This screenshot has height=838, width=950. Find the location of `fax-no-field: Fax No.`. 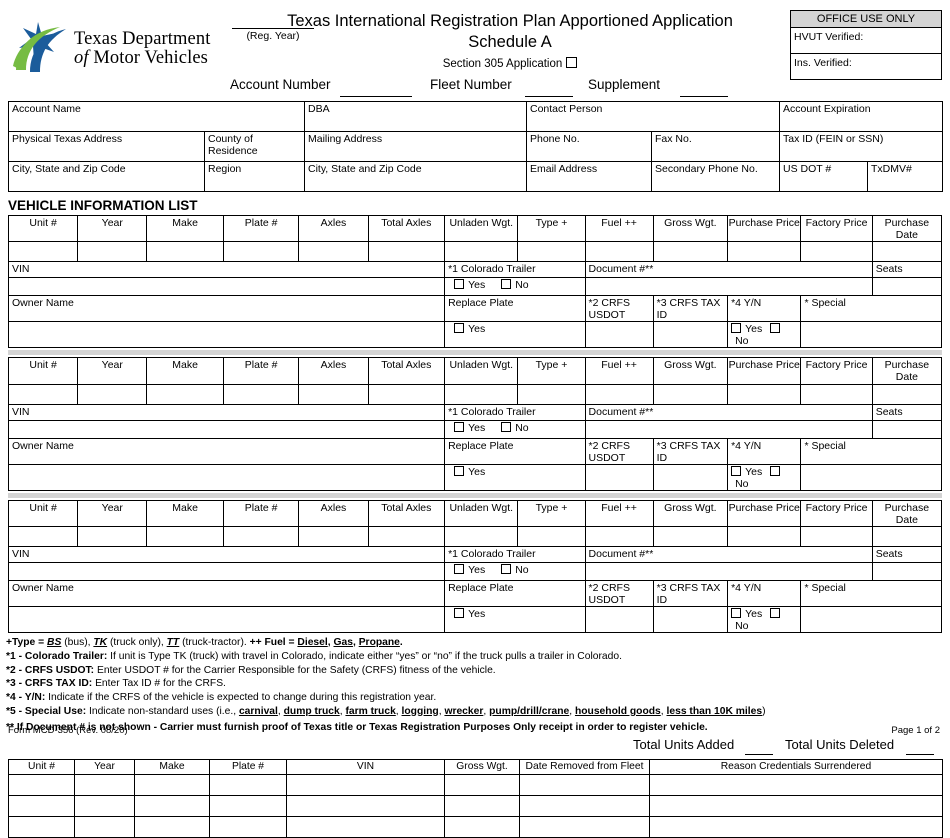

fax-no-field: Fax No. is located at coordinates (715, 146).